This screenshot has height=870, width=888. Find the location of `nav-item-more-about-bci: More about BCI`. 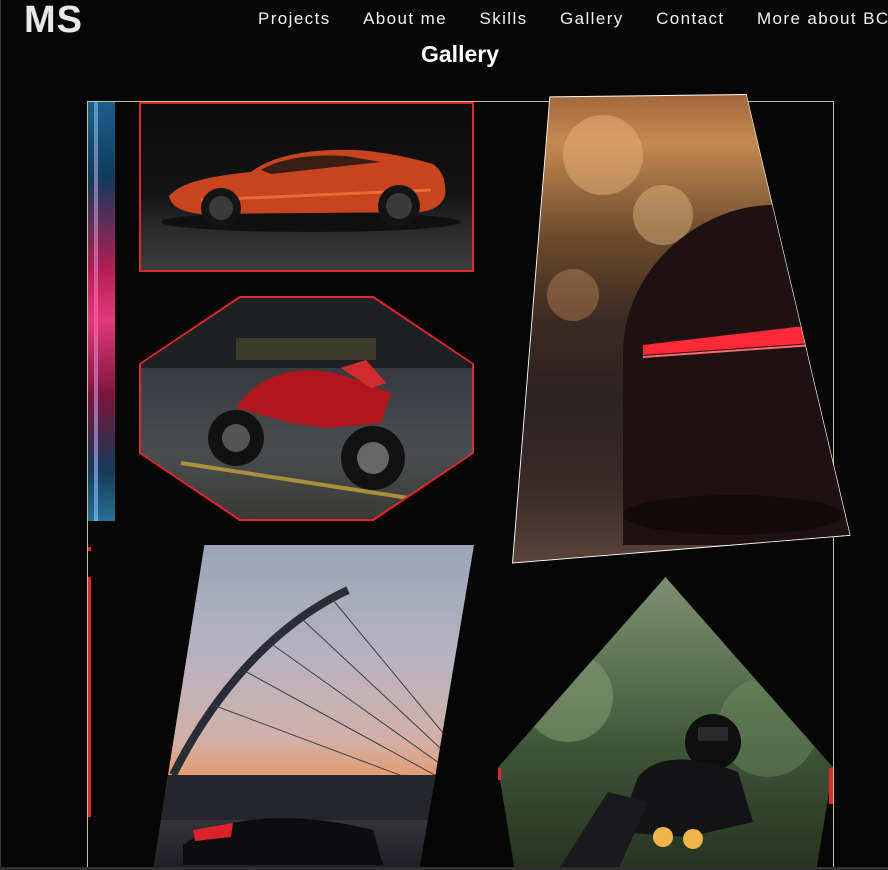

nav-item-more-about-bci: More about BCI is located at coordinates (822, 19).